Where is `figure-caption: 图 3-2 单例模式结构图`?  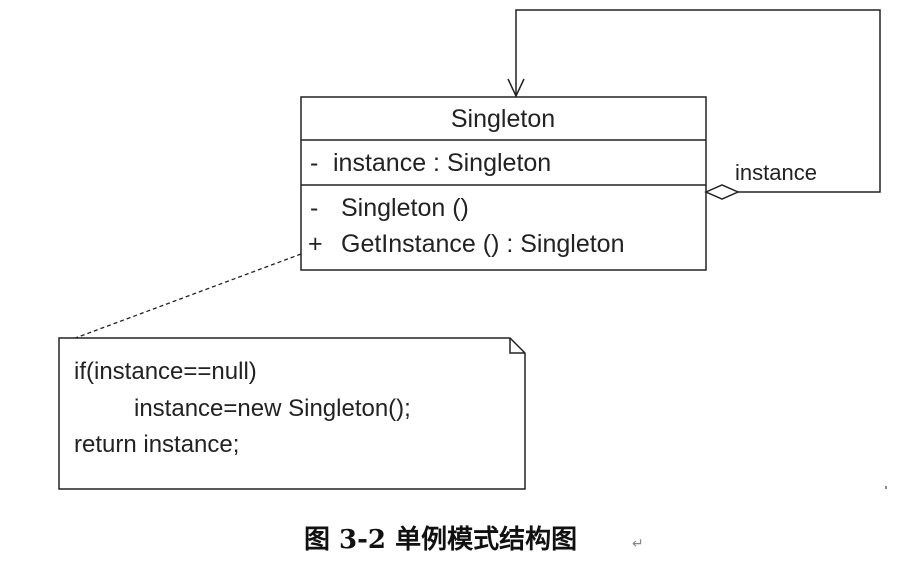 figure-caption: 图 3-2 单例模式结构图 is located at coordinates (440, 540).